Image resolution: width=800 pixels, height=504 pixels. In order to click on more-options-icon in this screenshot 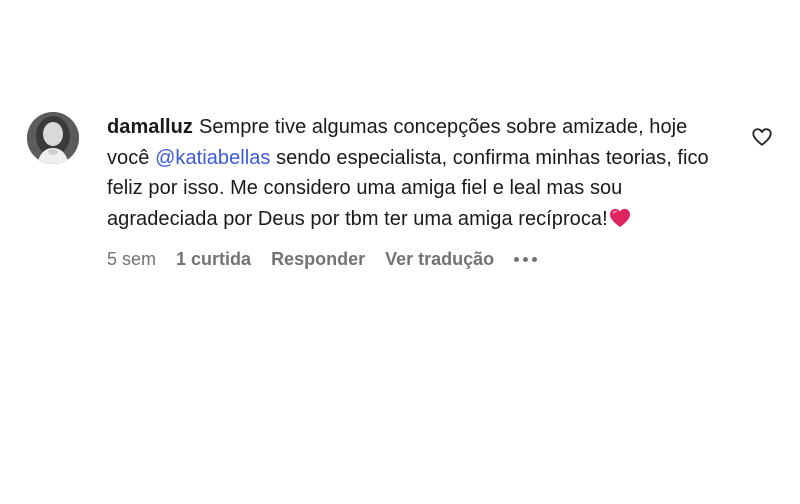, I will do `click(526, 260)`.